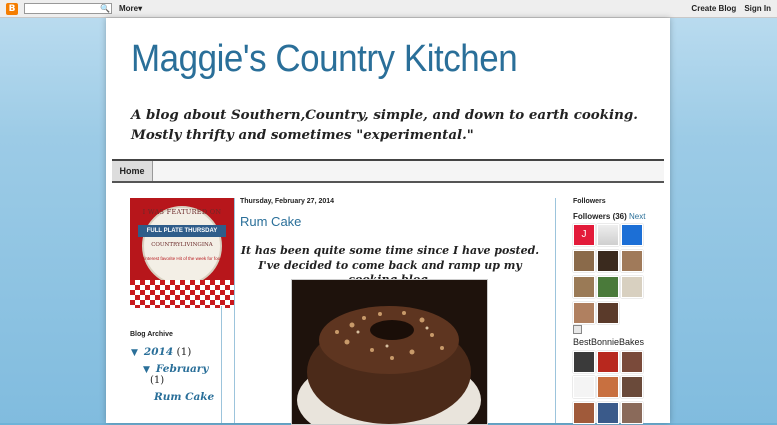  I want to click on archive-year-item: ▼ 2014 (1), so click(161, 352).